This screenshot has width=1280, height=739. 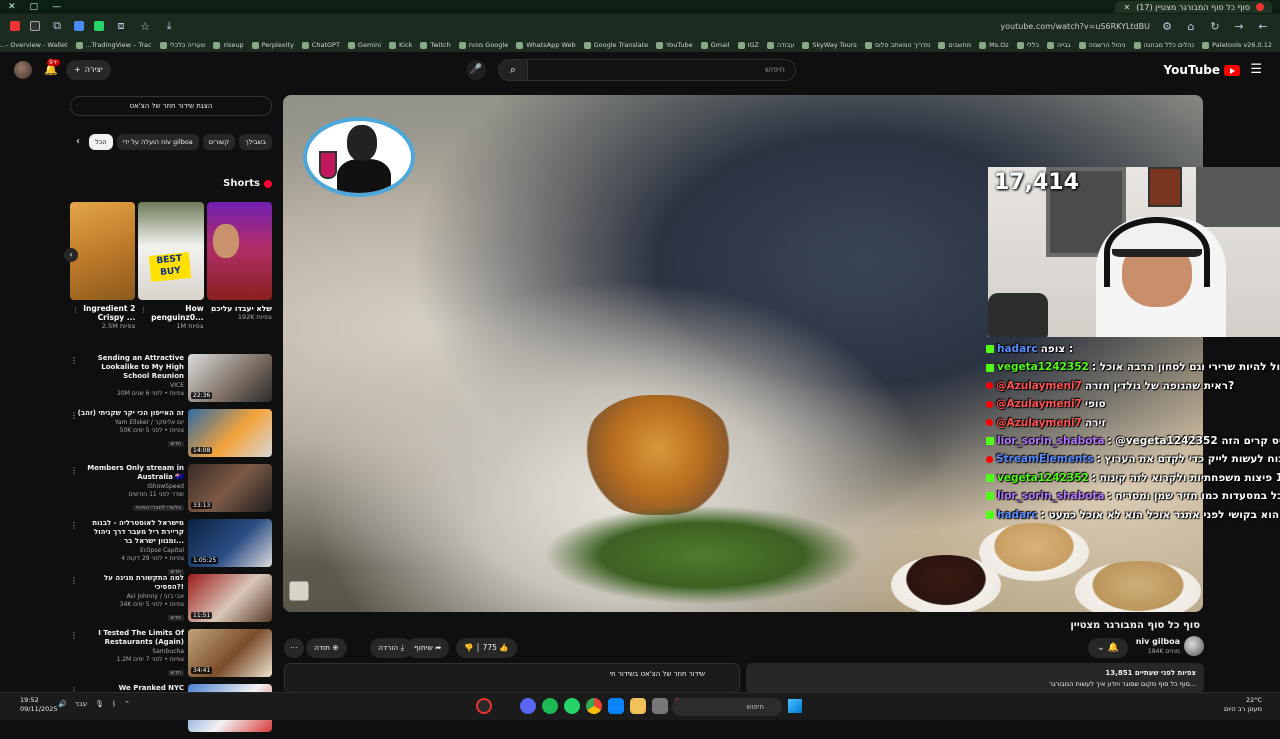 I want to click on shorts-scroll-left-icon: ‹, so click(x=71, y=255).